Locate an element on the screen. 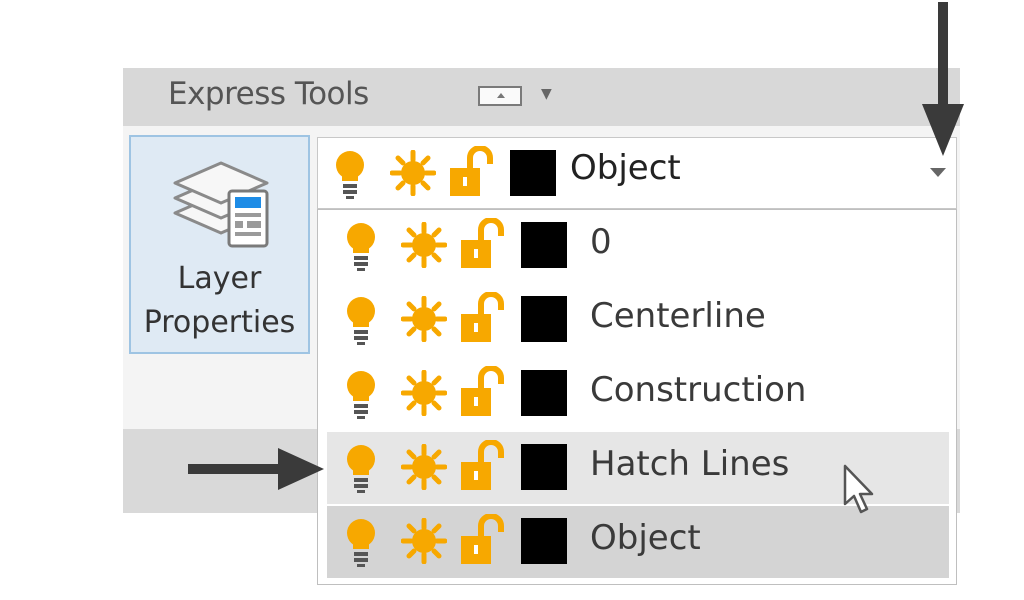 The width and height of the screenshot is (1024, 600). mouse-cursor-icon is located at coordinates (858, 489).